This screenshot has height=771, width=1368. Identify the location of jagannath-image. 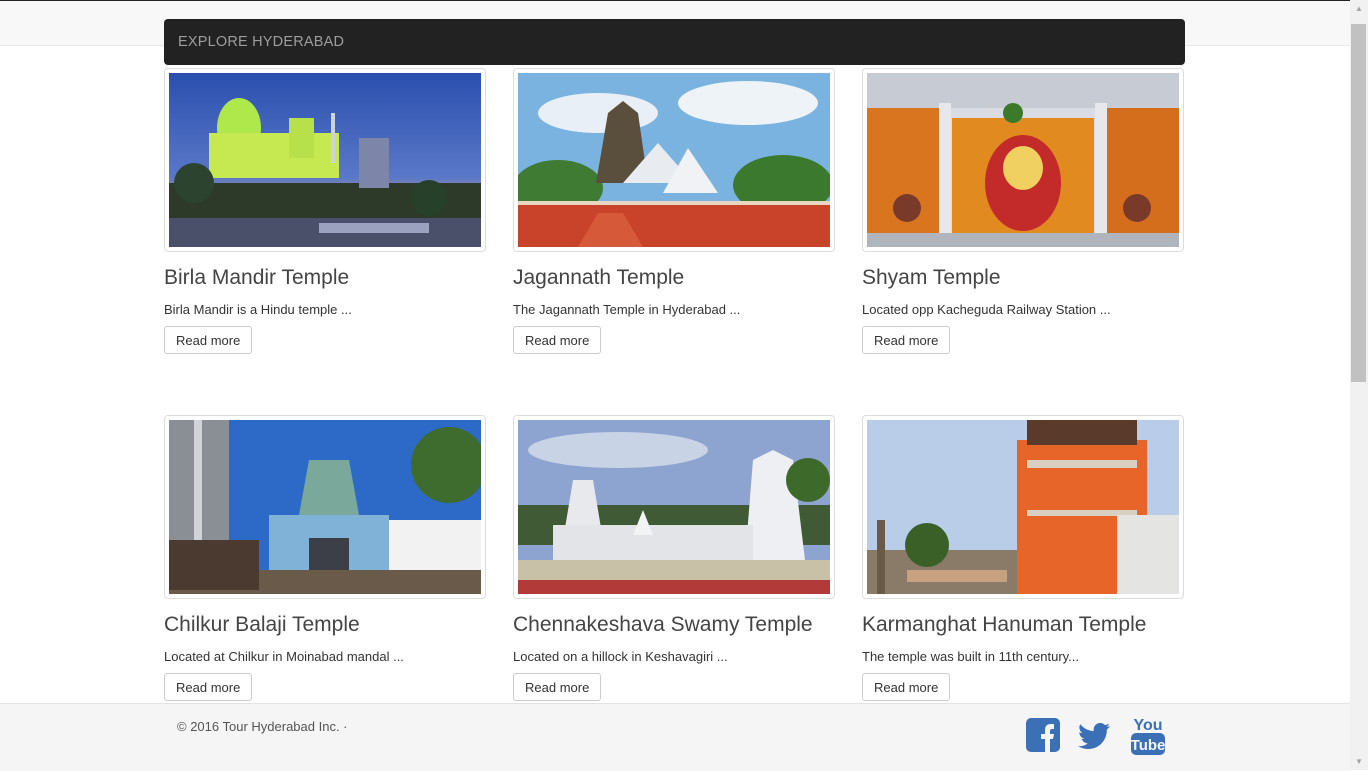
(674, 160).